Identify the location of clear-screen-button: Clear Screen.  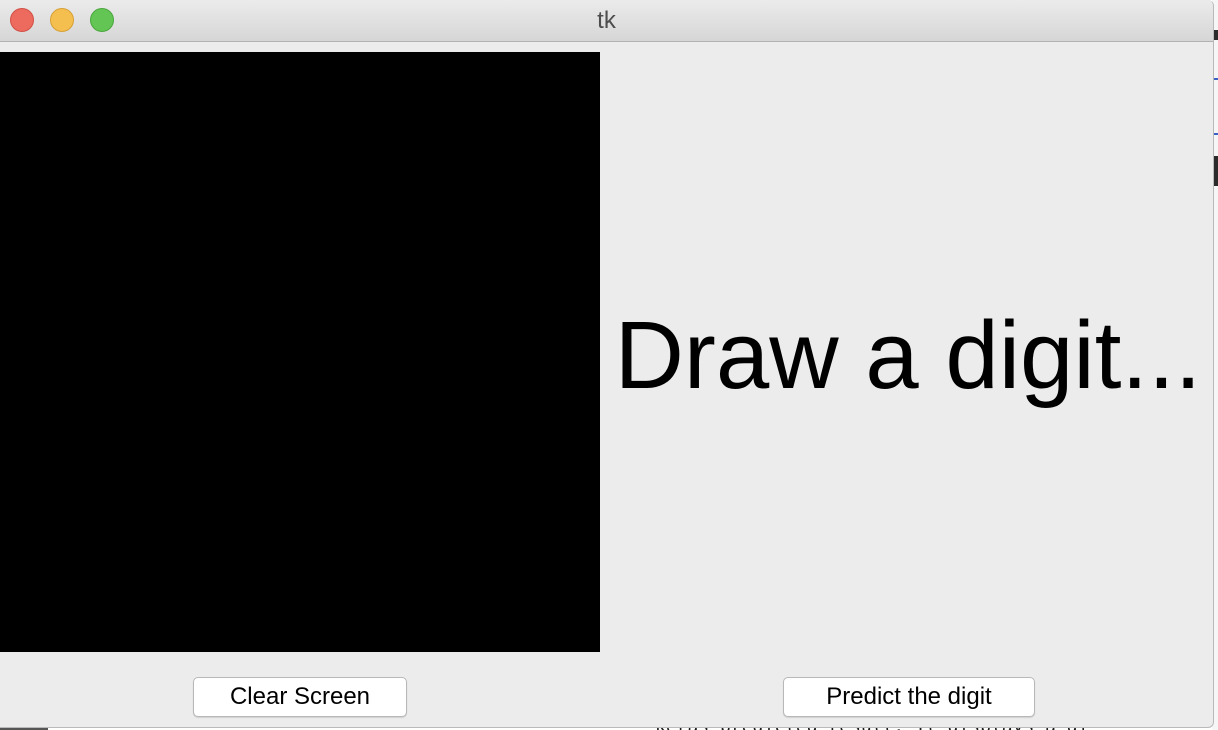
(300, 697).